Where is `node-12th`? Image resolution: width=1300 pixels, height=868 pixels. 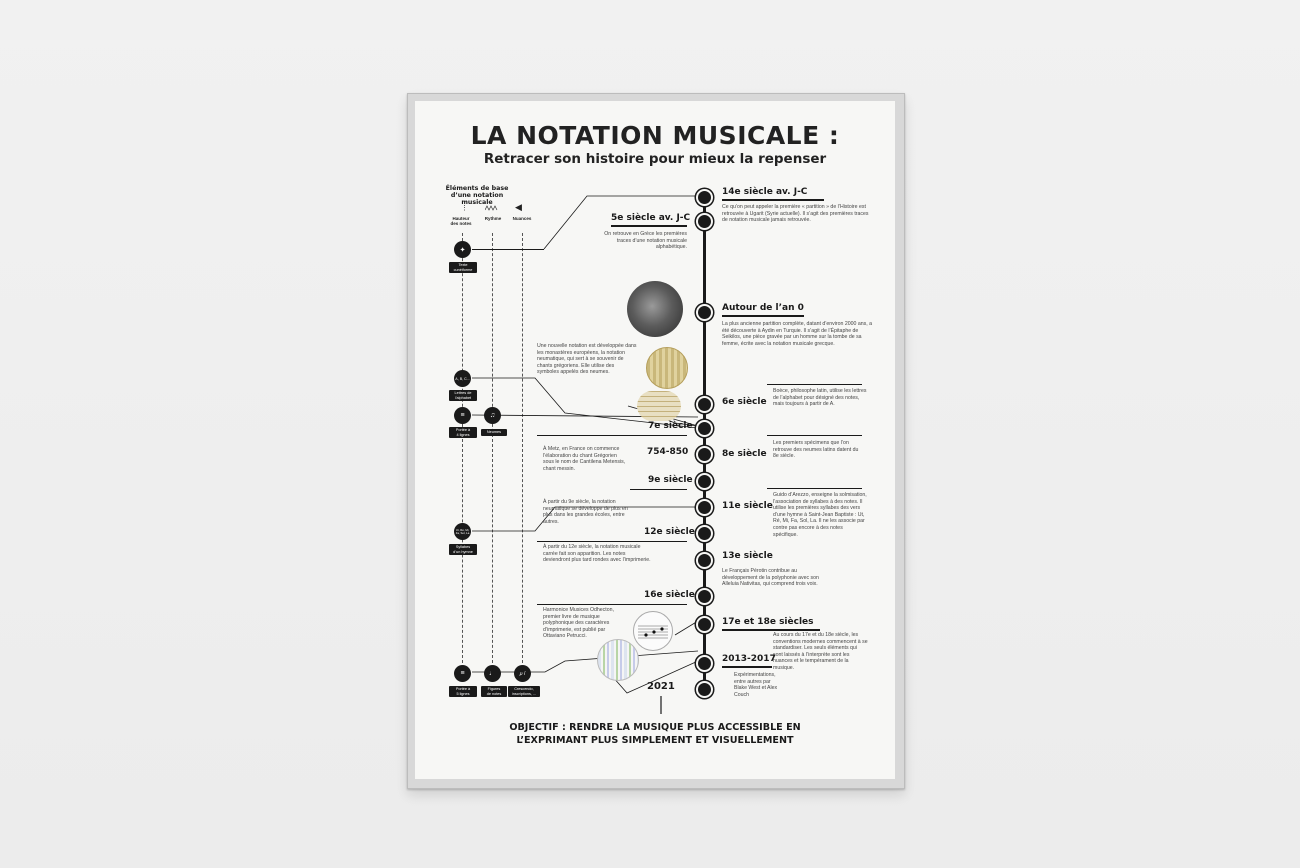
node-12th is located at coordinates (704, 533).